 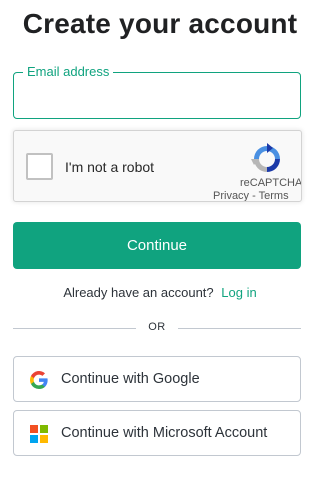 What do you see at coordinates (157, 327) in the screenshot?
I see `divider-or: OR` at bounding box center [157, 327].